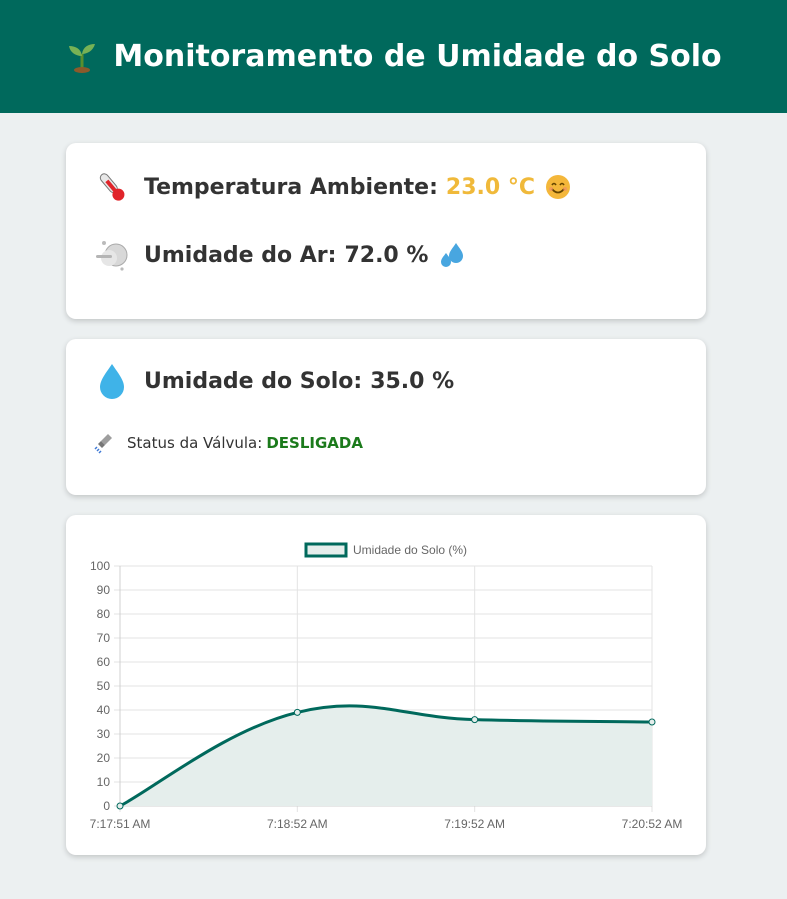 The image size is (787, 899). What do you see at coordinates (120, 824) in the screenshot?
I see `x-tick-label: 7:17:51 AM` at bounding box center [120, 824].